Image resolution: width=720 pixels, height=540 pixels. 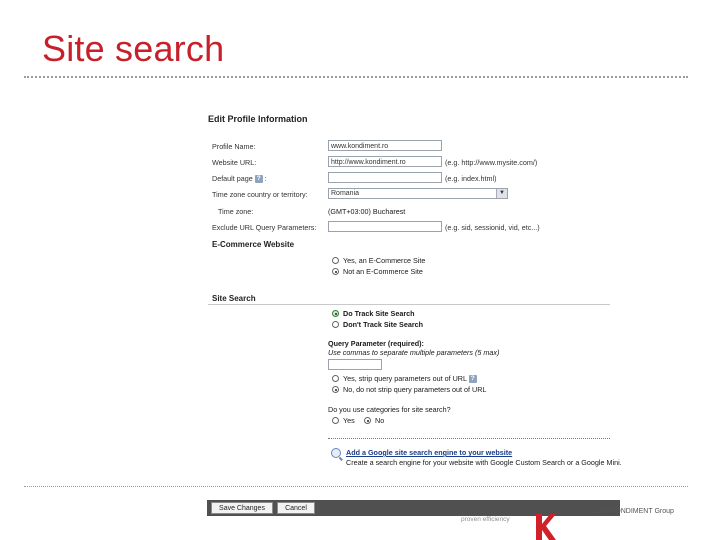 I want to click on site-search-heading: Site Search, so click(x=234, y=298).